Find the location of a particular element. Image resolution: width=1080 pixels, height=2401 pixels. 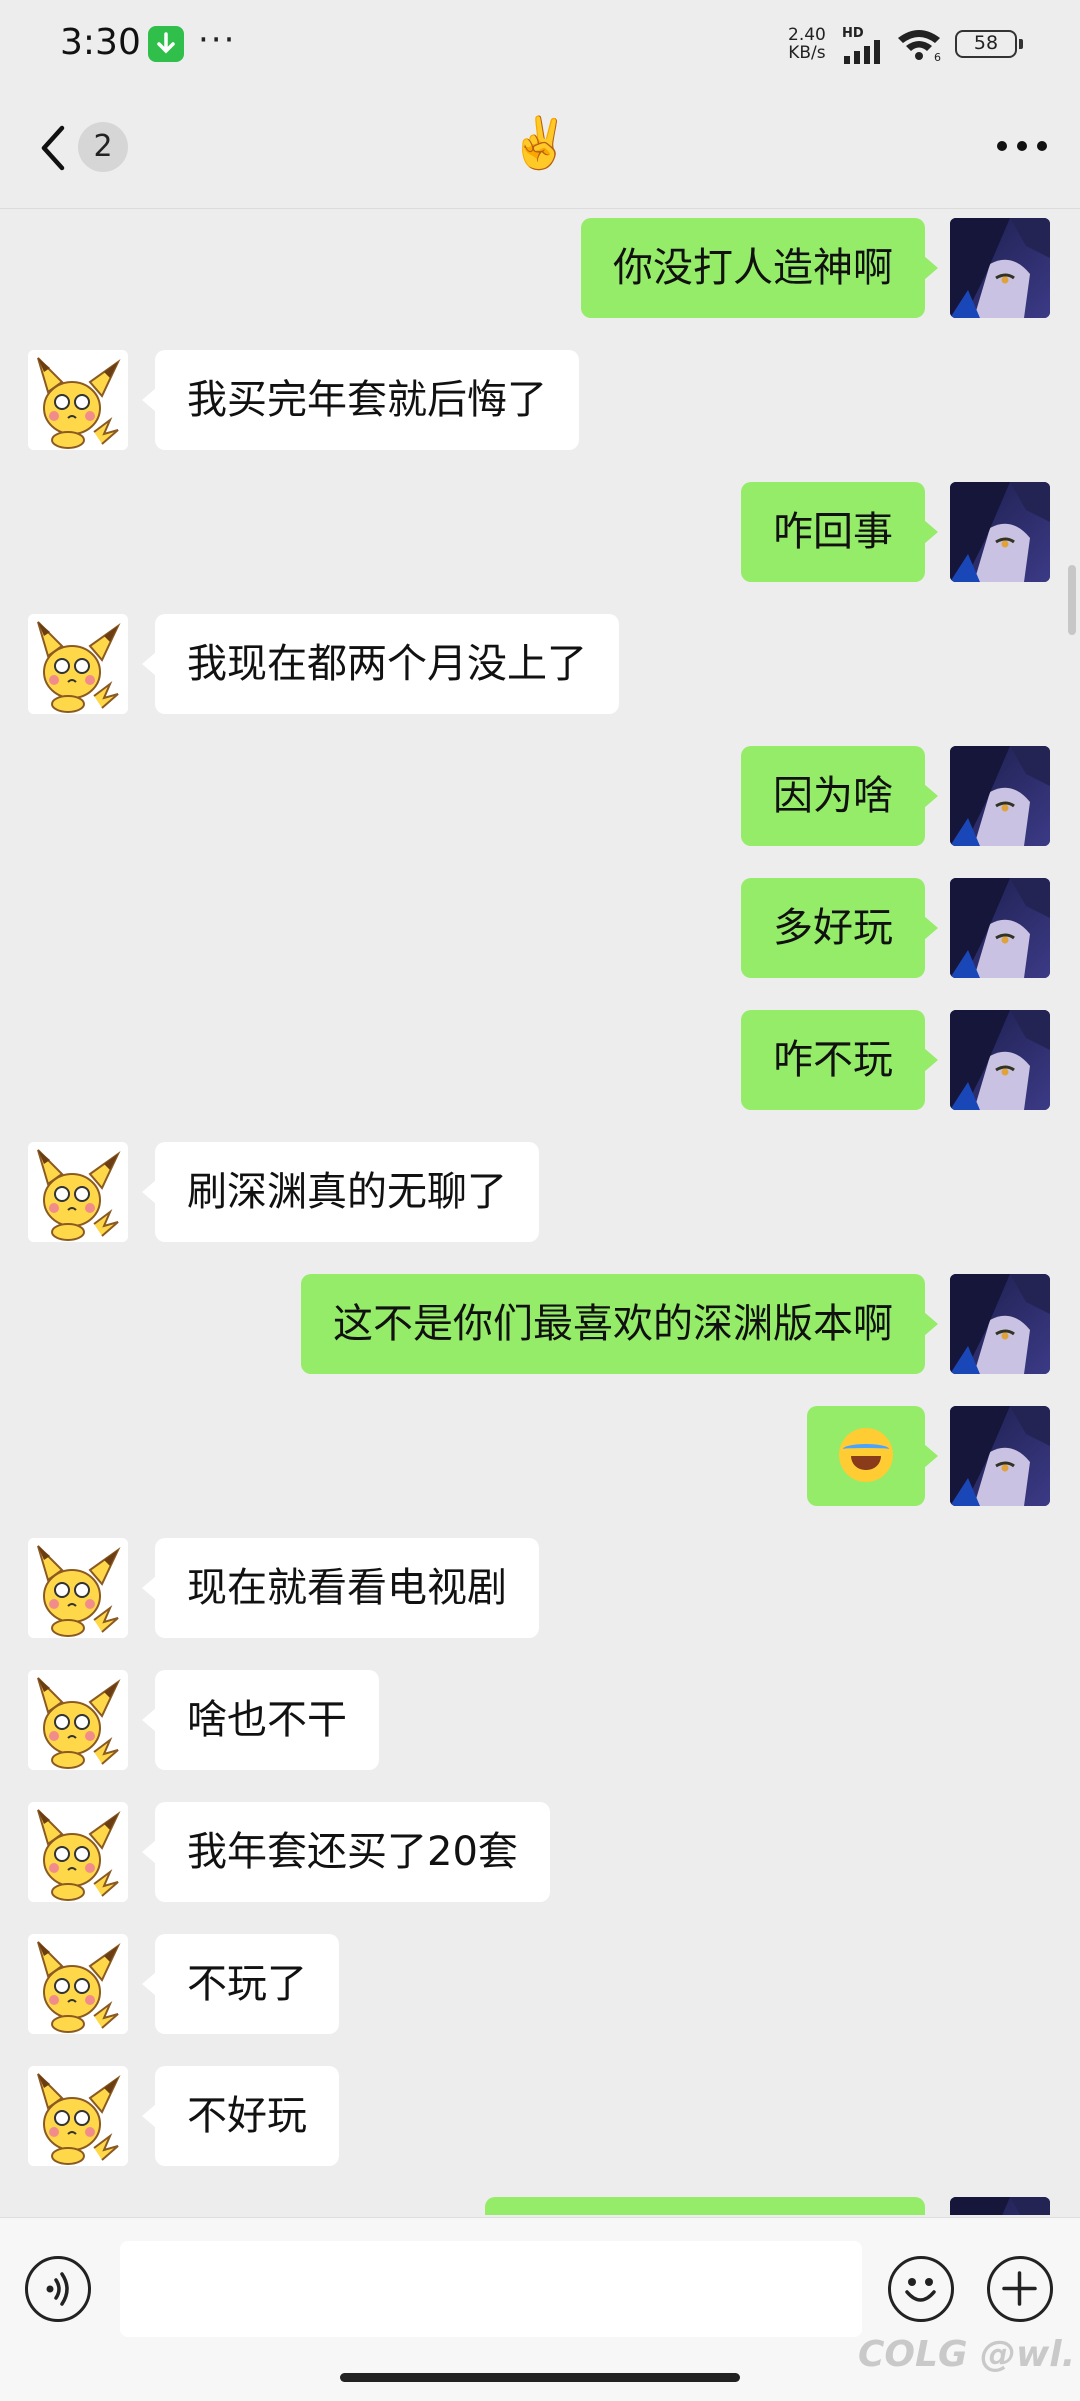

input-bar: COLG @wl. is located at coordinates (540, 2309).